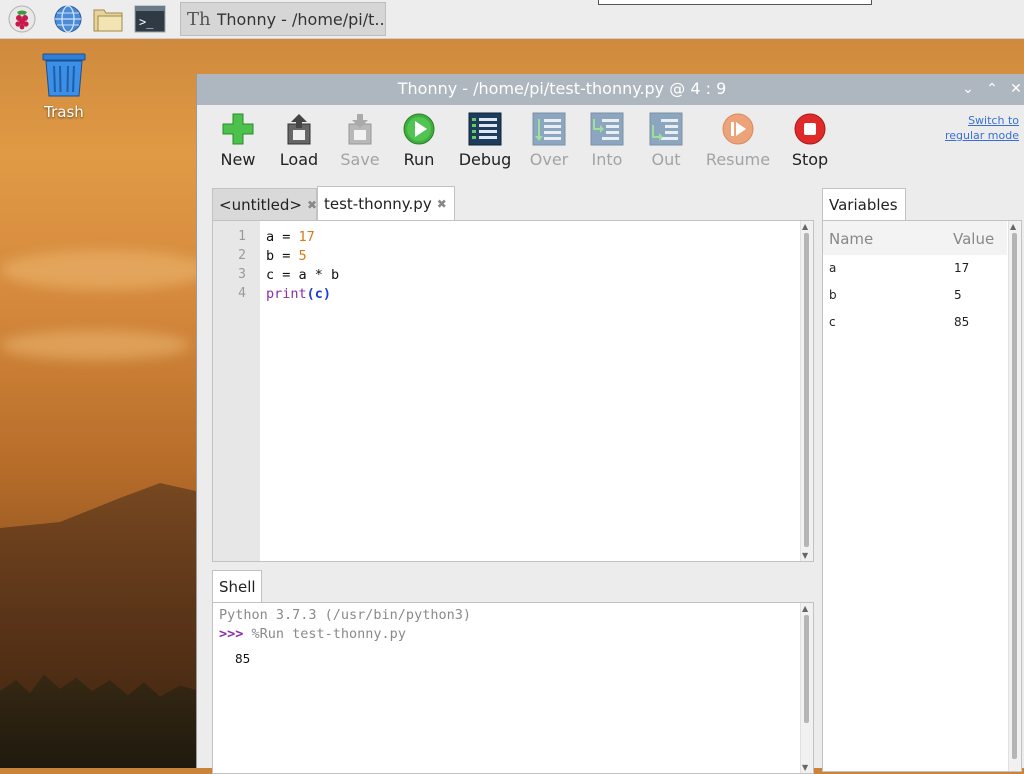 This screenshot has height=774, width=1024. I want to click on code-keyword: print, so click(286, 294).